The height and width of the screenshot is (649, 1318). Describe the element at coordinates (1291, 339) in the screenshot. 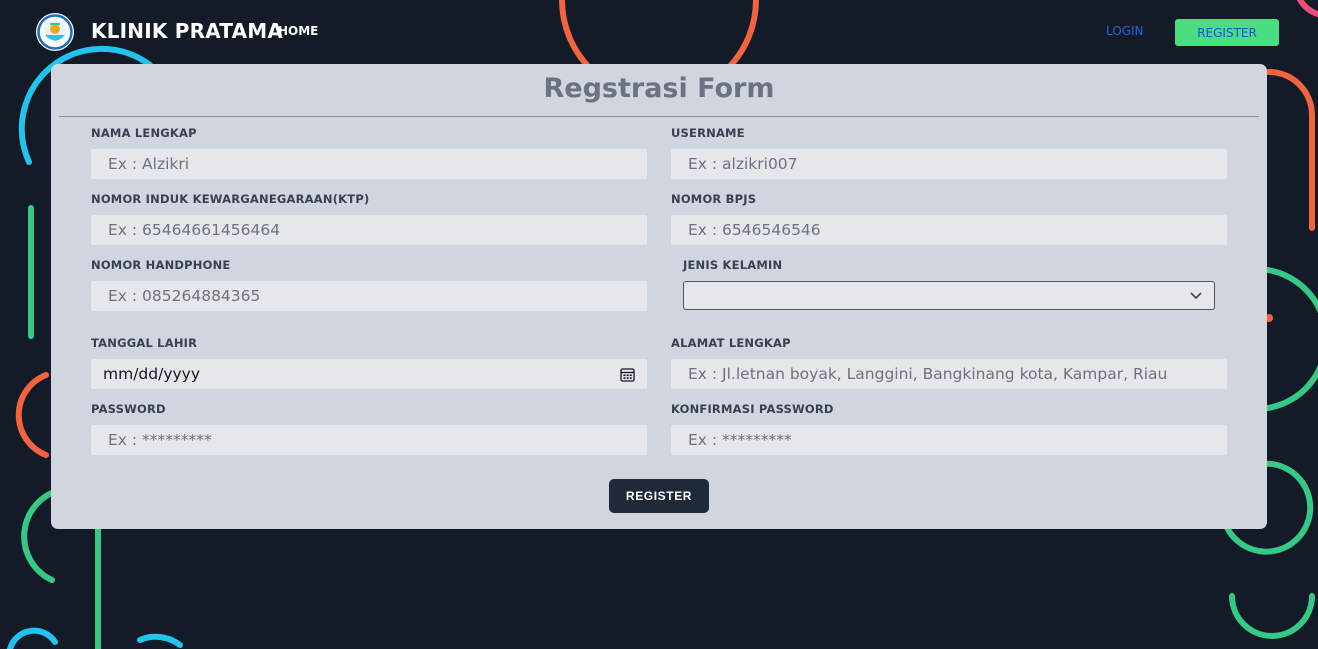

I see `arc-green-right` at that location.